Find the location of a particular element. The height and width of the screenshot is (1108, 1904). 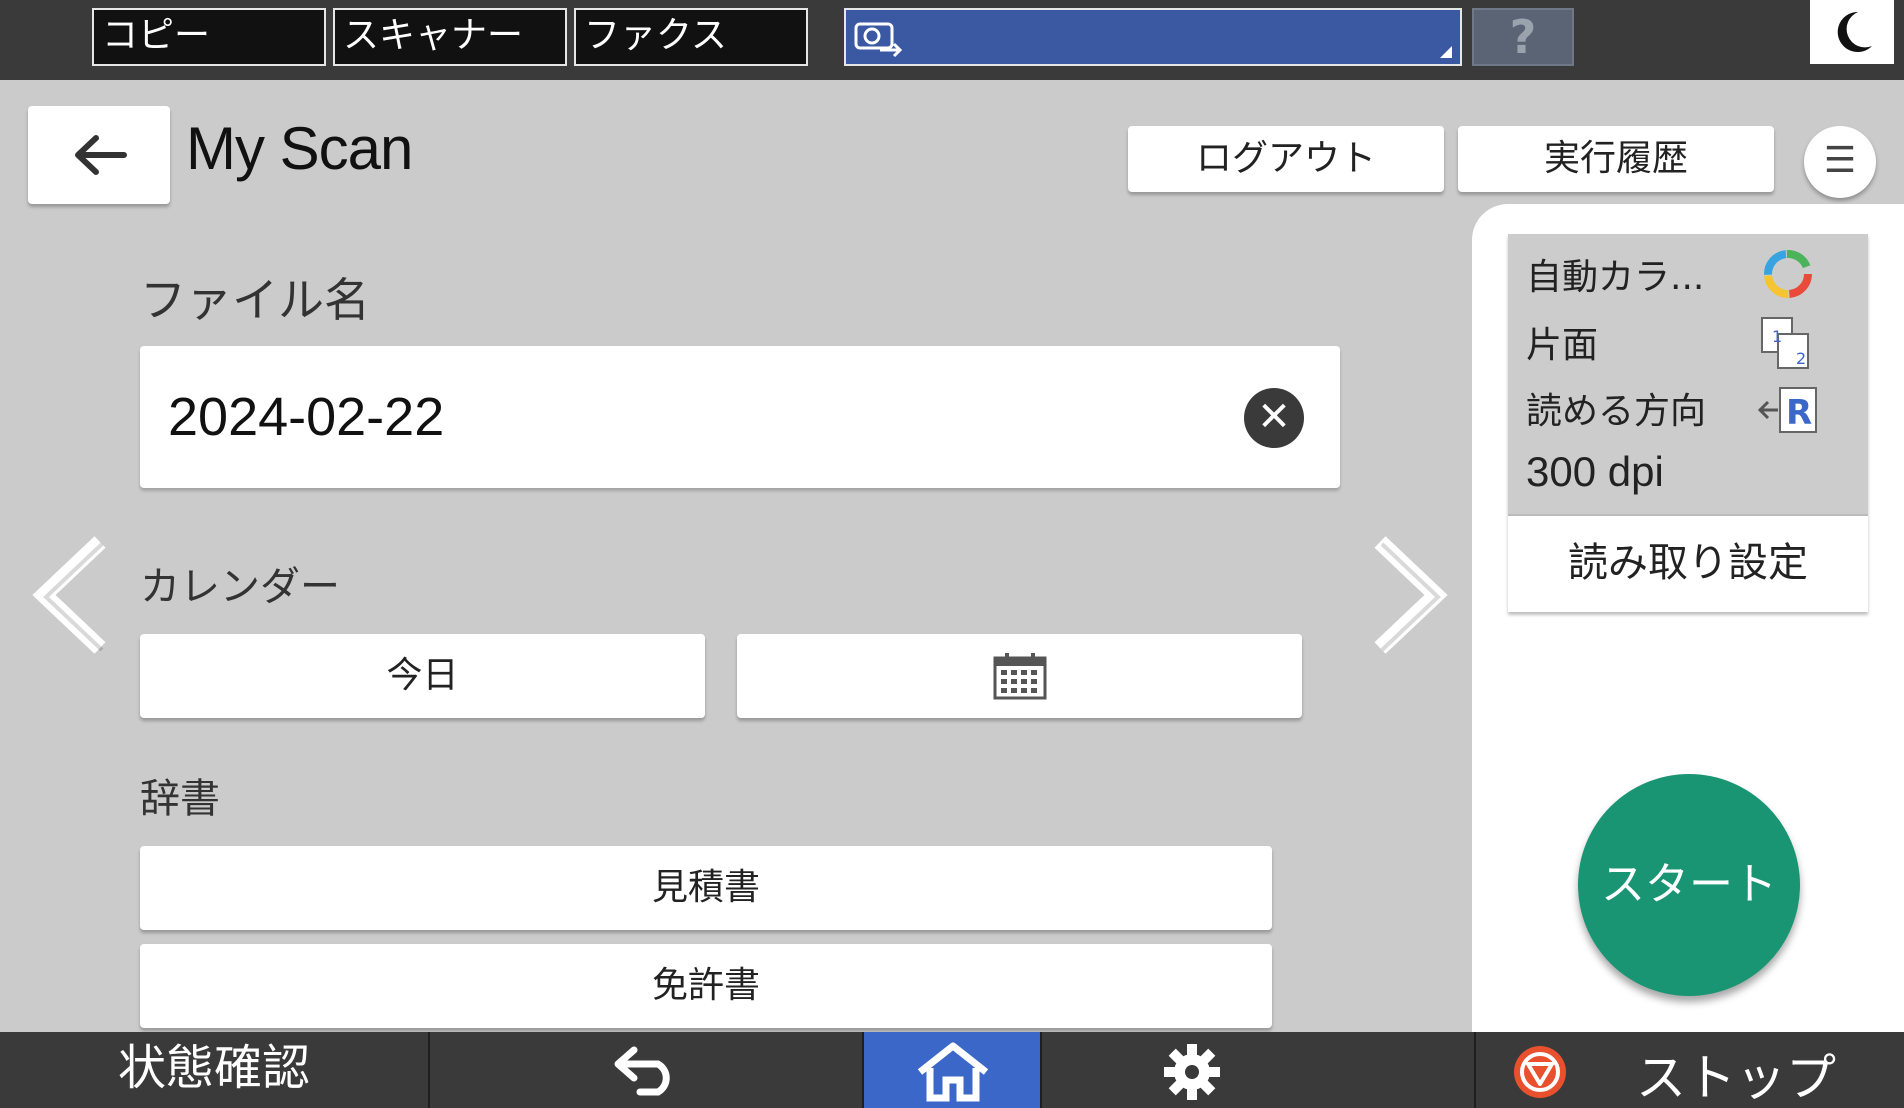

status-check-button: 状態確認 is located at coordinates (215, 1070).